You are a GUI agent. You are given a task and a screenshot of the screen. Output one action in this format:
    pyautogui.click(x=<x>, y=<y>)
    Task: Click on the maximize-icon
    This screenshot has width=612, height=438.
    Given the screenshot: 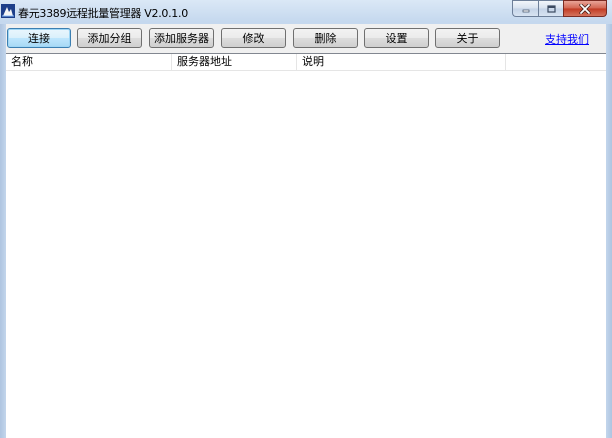 What is the action you would take?
    pyautogui.click(x=551, y=8)
    